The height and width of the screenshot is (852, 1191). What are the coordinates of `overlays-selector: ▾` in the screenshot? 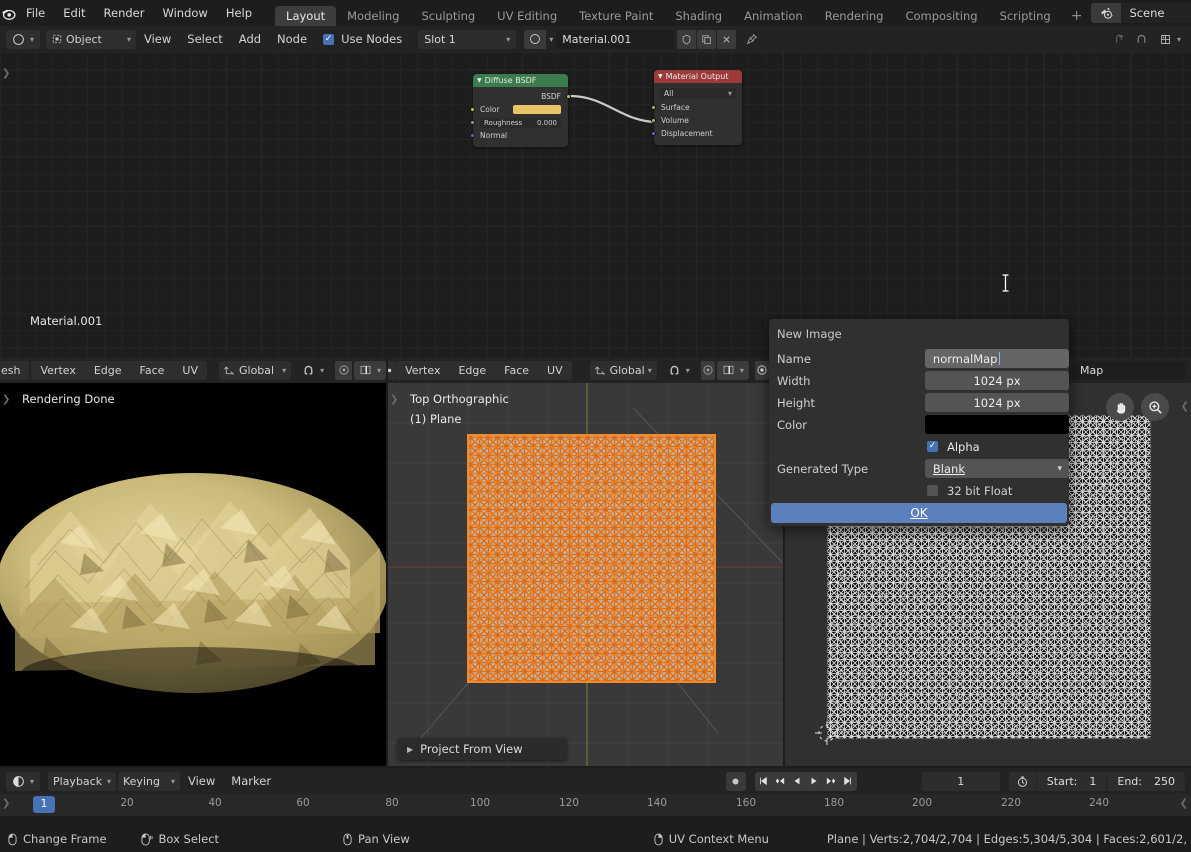 It's located at (1170, 39).